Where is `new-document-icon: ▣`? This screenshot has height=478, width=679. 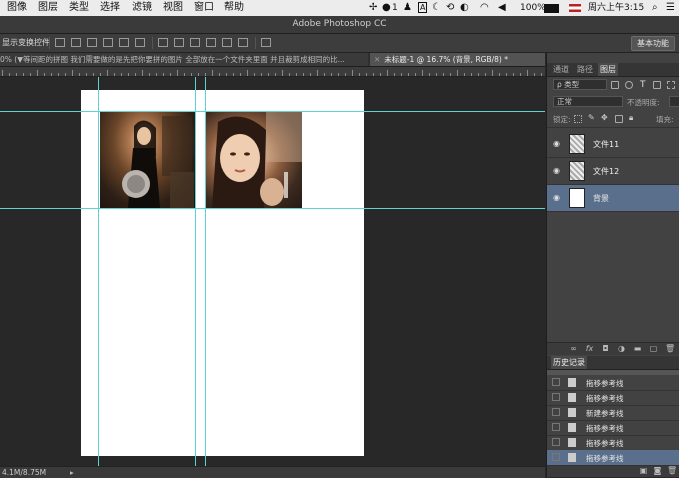
new-document-icon: ▣ is located at coordinates (643, 471).